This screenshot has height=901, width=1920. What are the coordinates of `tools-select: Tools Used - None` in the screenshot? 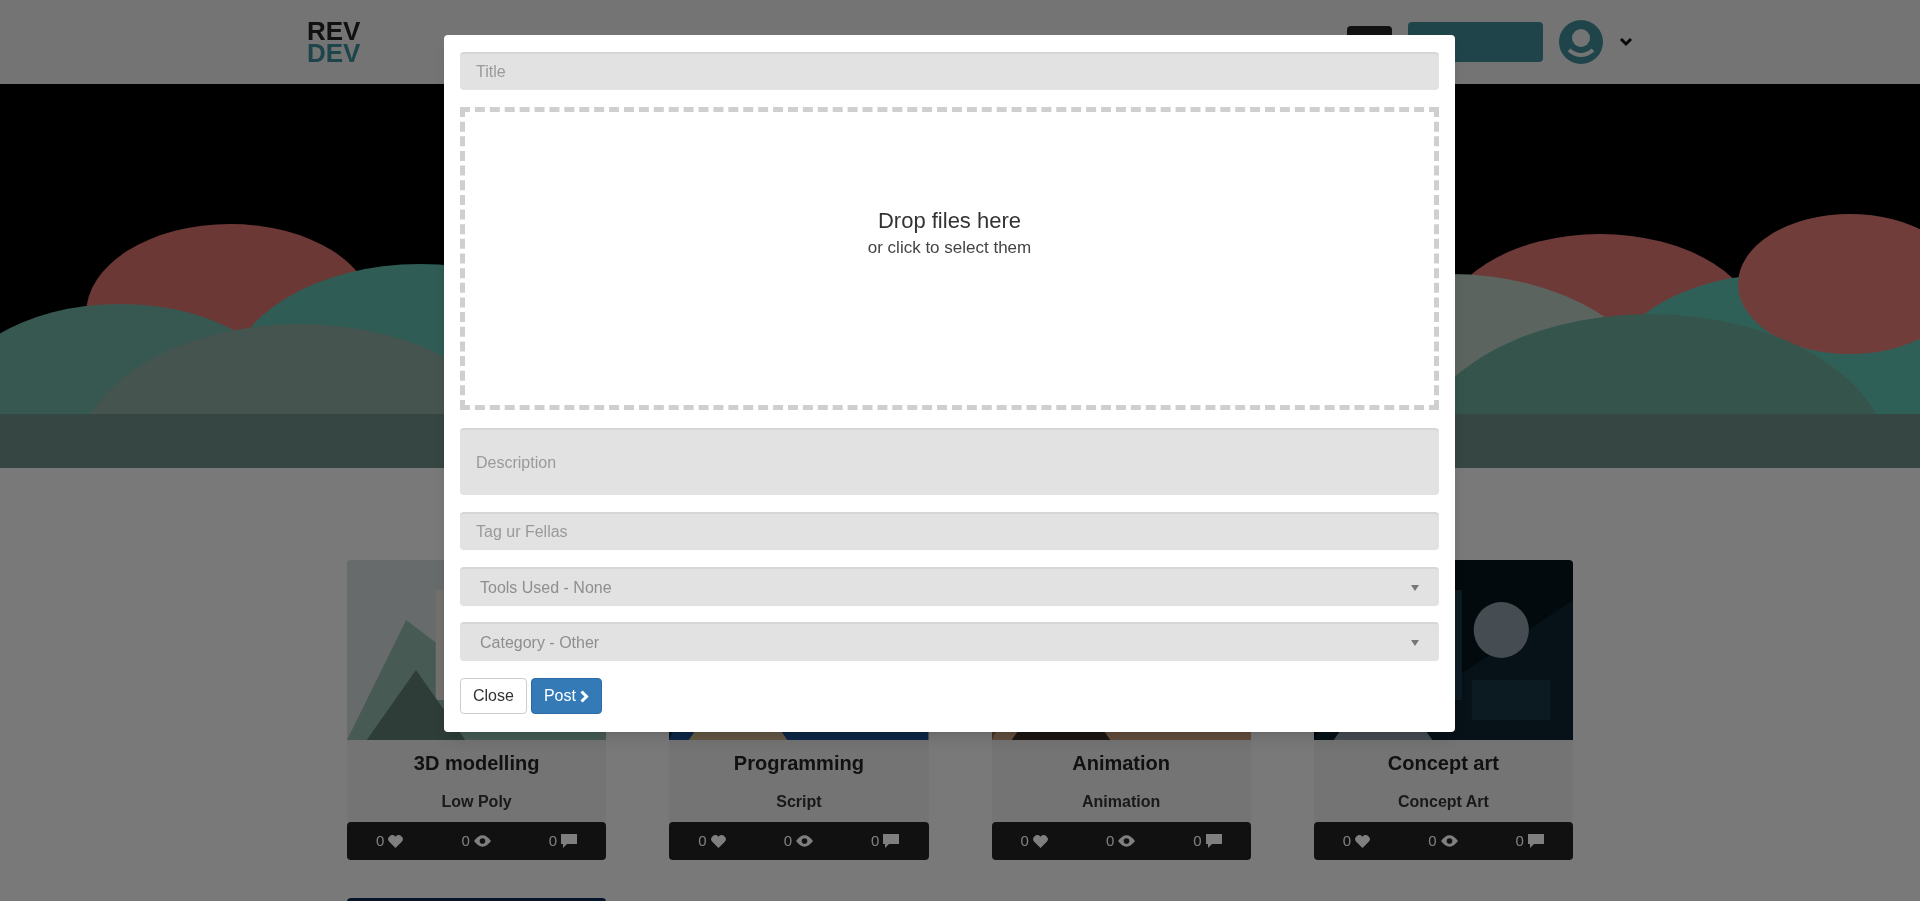 It's located at (949, 586).